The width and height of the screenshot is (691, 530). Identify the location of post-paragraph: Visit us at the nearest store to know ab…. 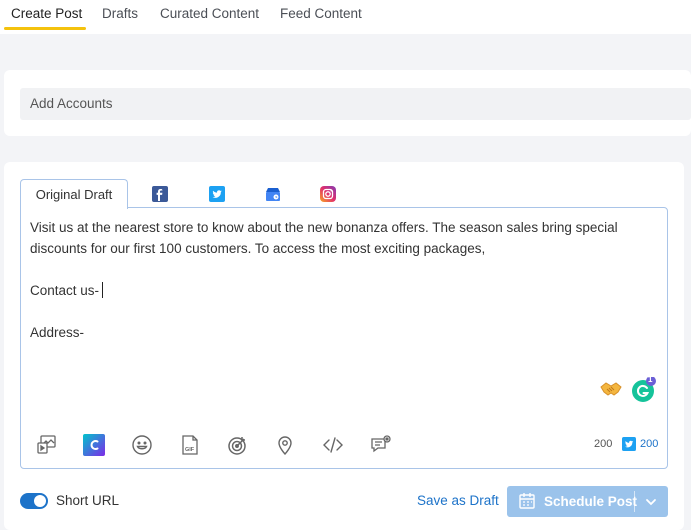
(324, 238).